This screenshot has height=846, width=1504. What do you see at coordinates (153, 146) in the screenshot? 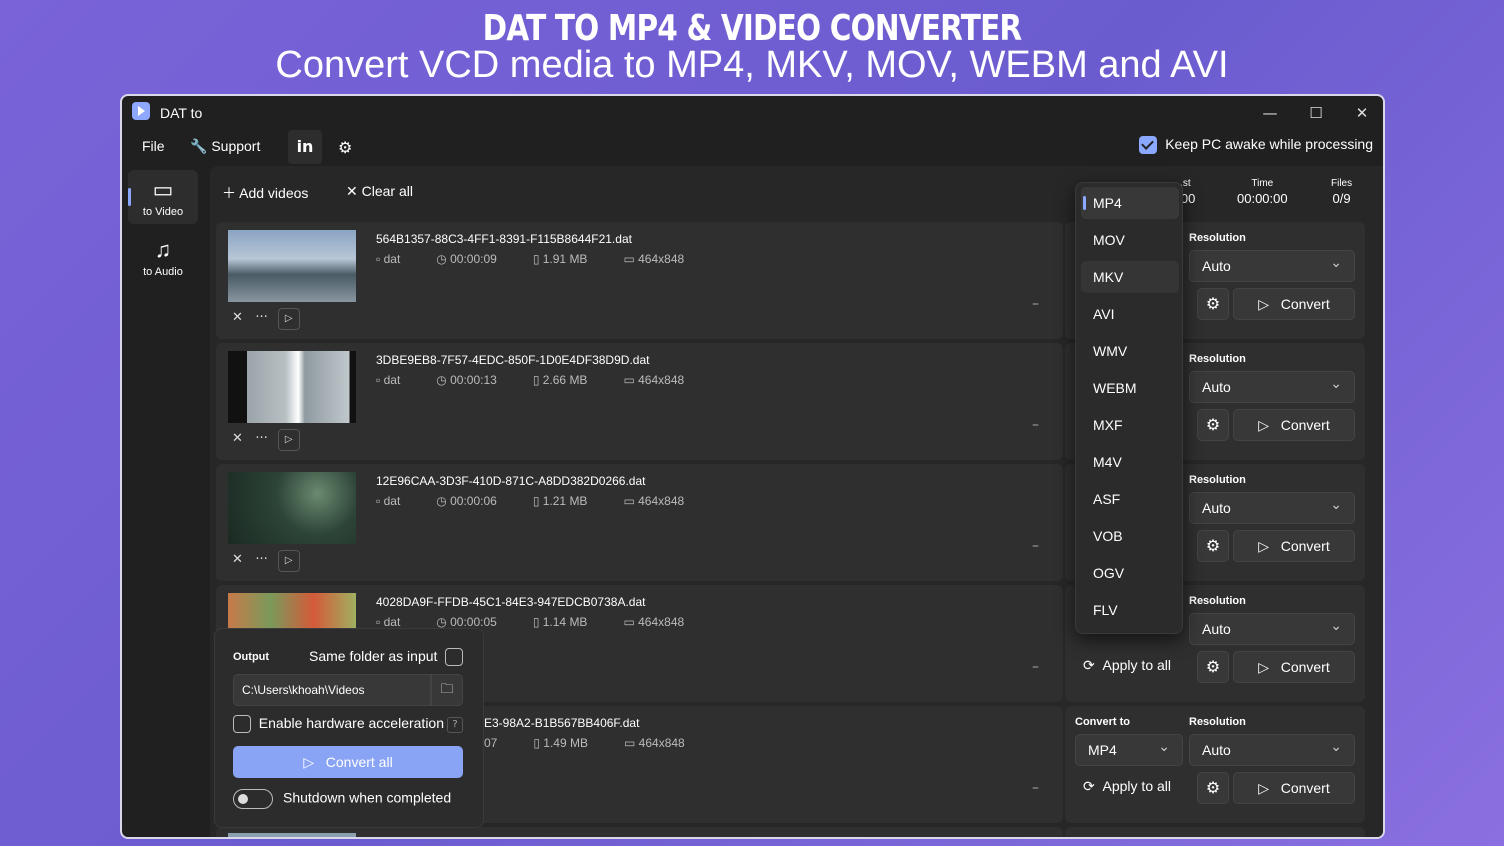
I see `menu-file: File` at bounding box center [153, 146].